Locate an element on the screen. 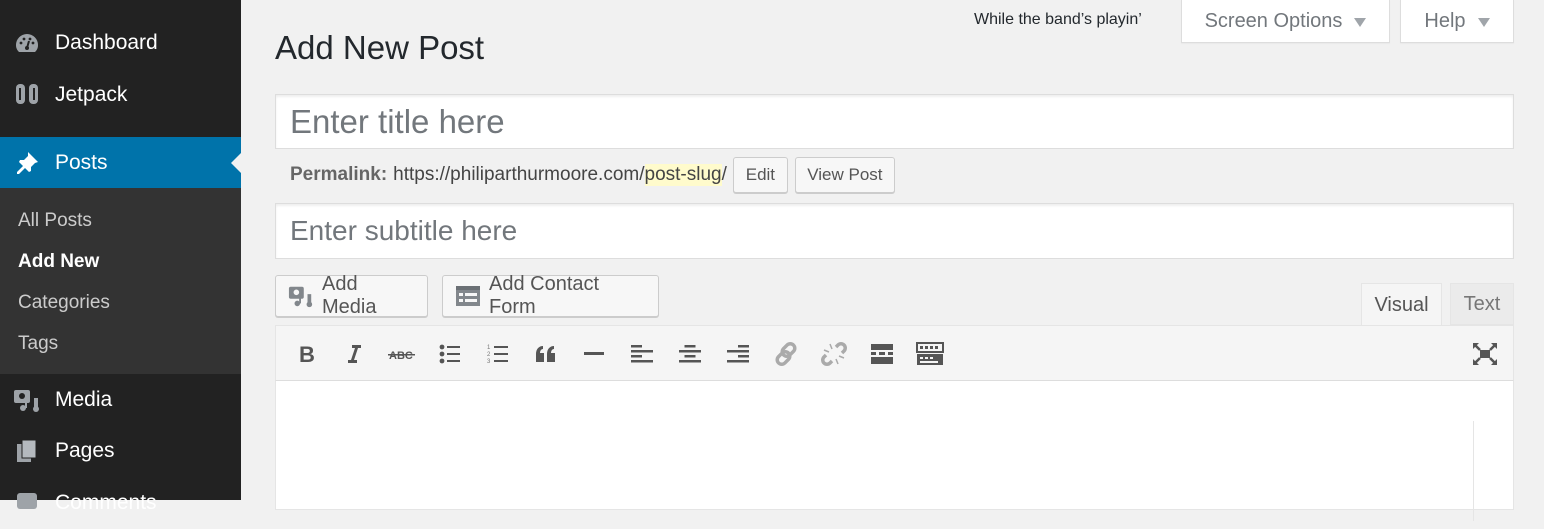  pages-icon is located at coordinates (27, 451).